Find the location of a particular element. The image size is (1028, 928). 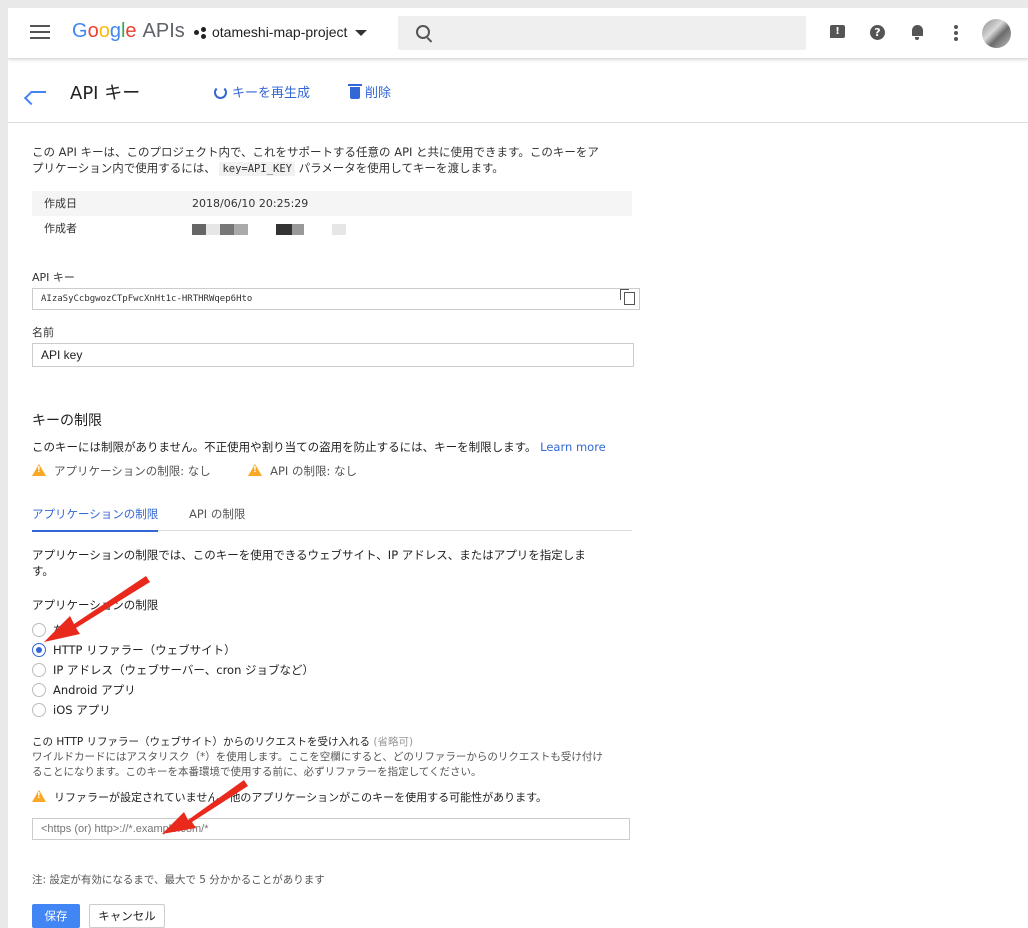

menu-icon is located at coordinates (40, 33).